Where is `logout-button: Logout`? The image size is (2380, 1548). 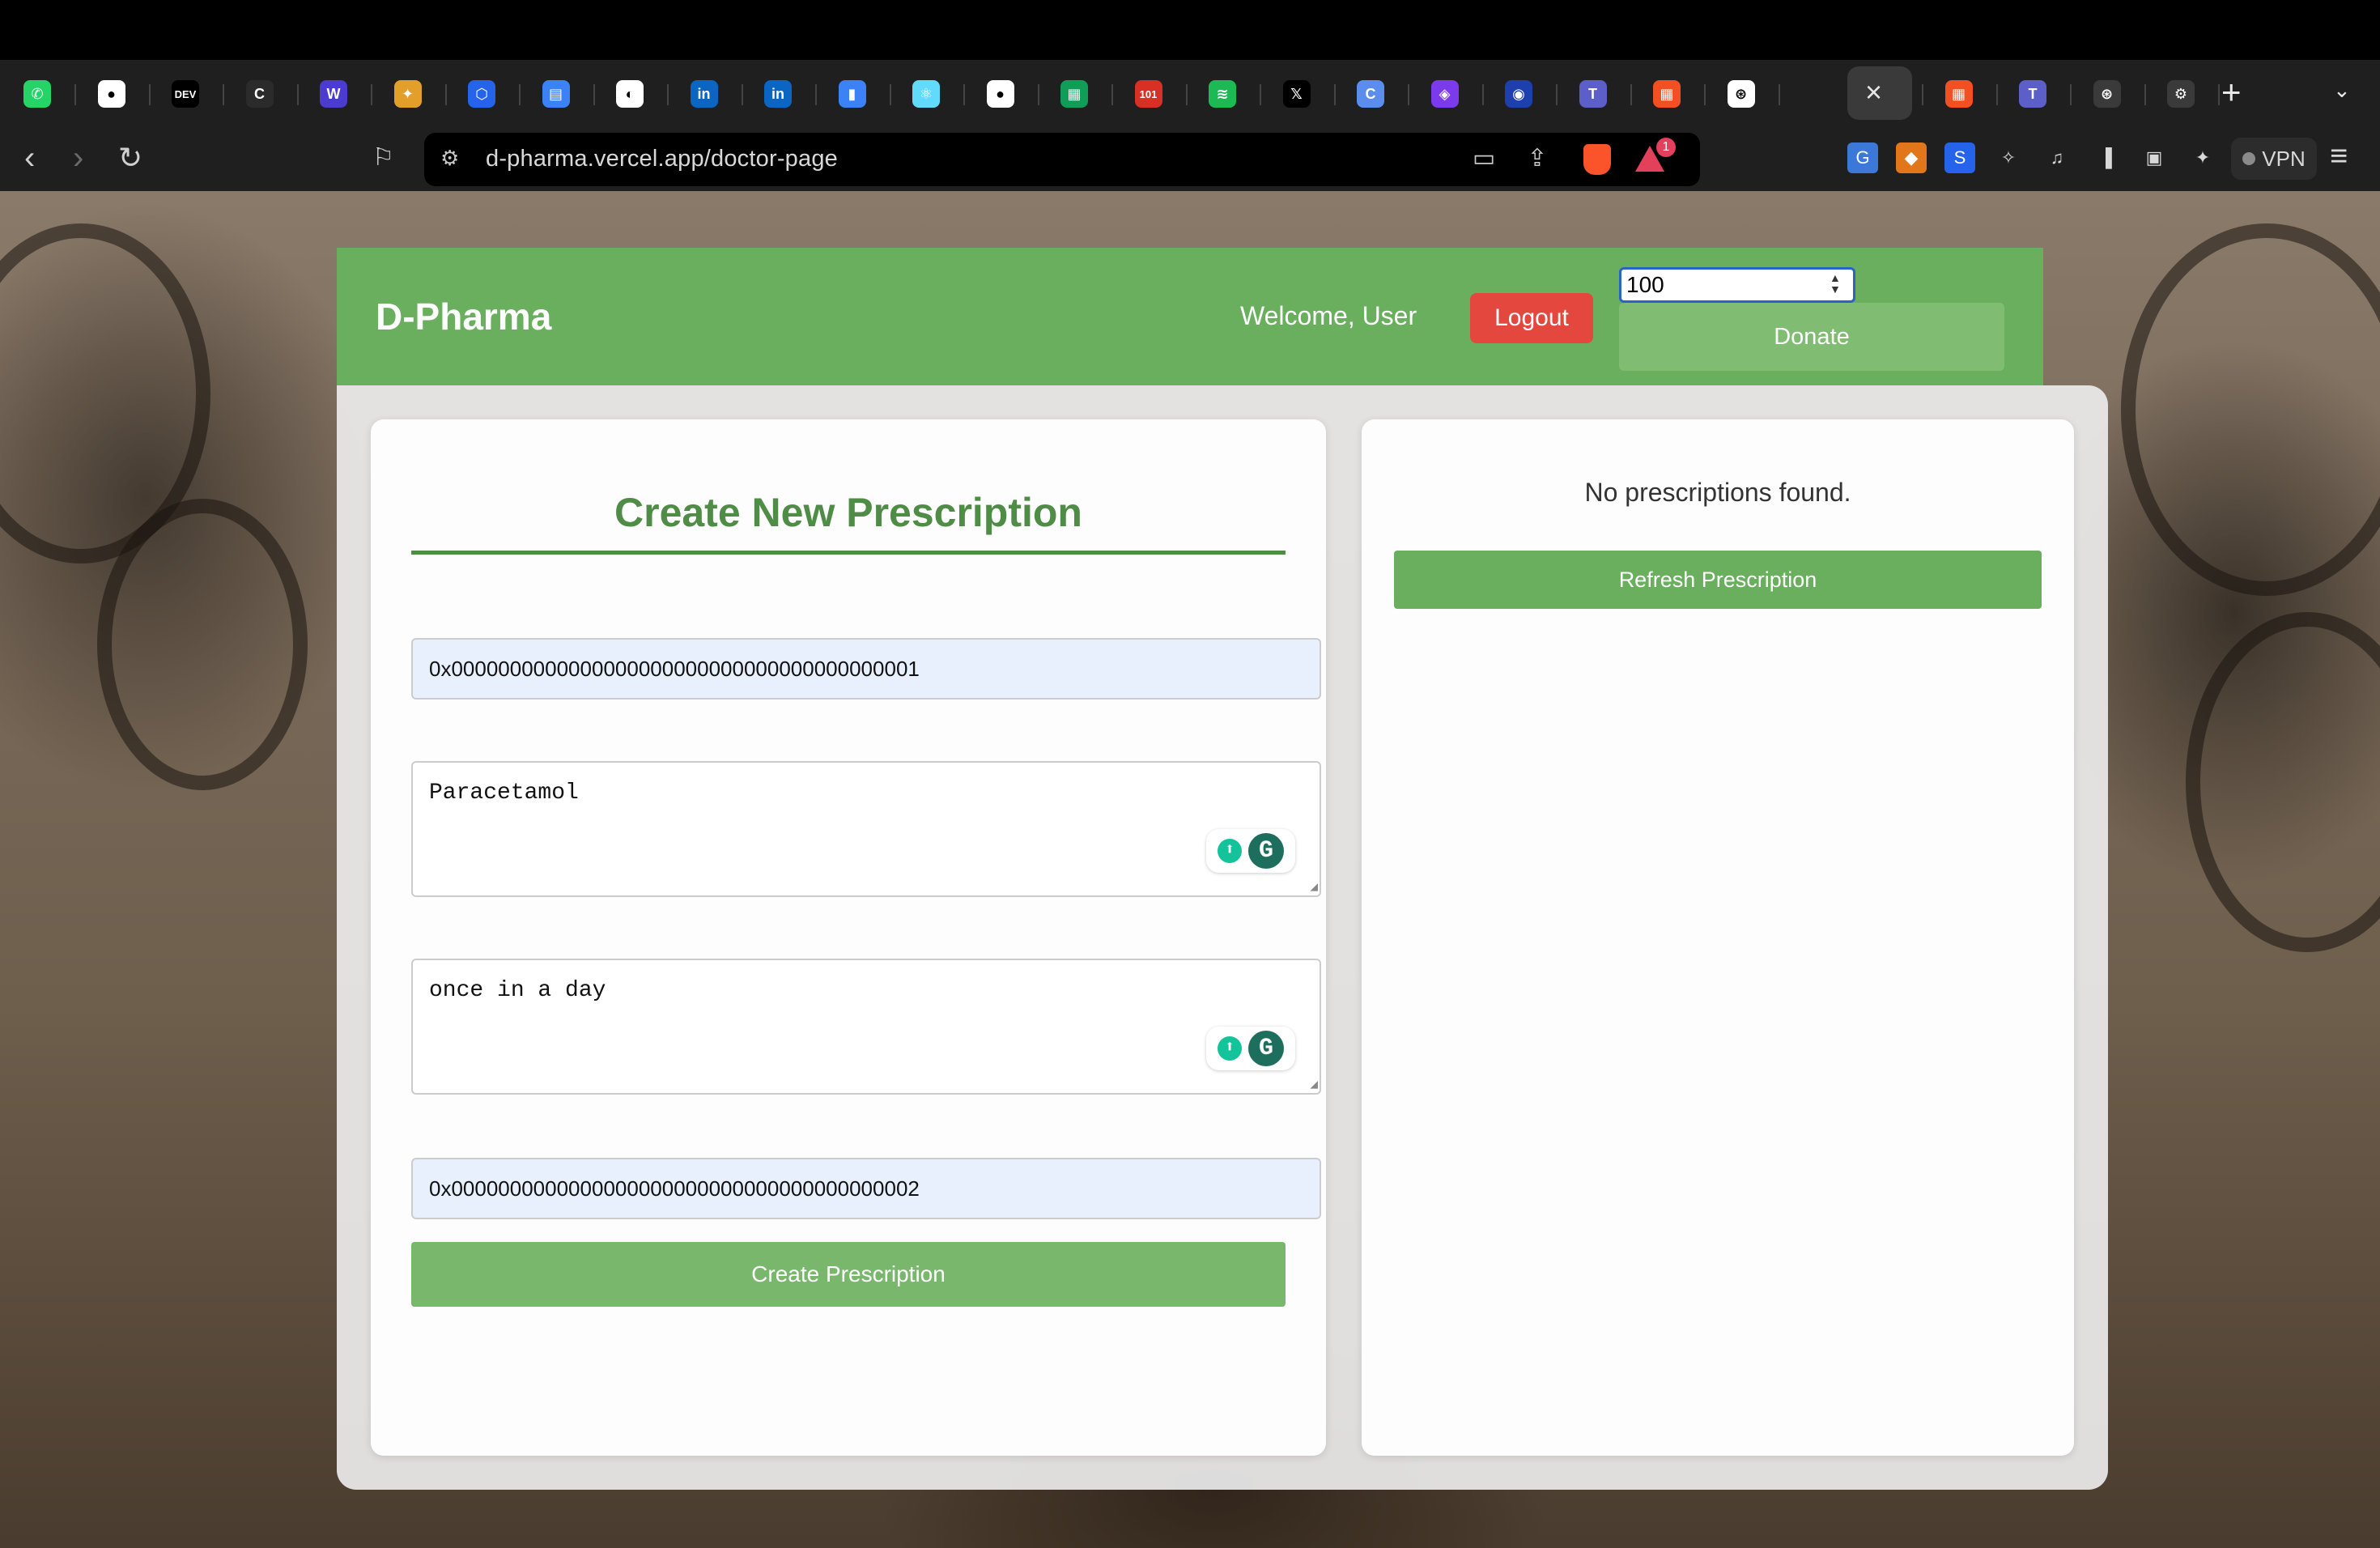
logout-button: Logout is located at coordinates (1532, 318).